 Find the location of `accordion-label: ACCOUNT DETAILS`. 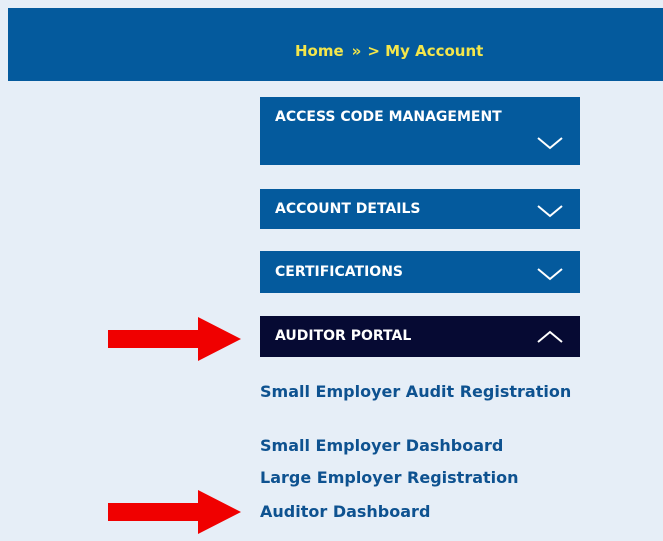

accordion-label: ACCOUNT DETAILS is located at coordinates (348, 209).